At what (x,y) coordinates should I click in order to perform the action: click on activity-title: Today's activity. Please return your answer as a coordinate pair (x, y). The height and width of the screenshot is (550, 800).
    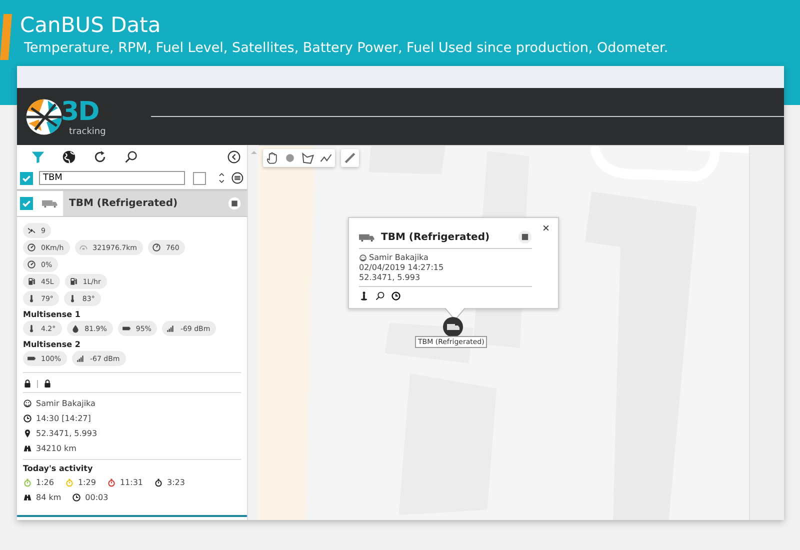
    Looking at the image, I should click on (58, 468).